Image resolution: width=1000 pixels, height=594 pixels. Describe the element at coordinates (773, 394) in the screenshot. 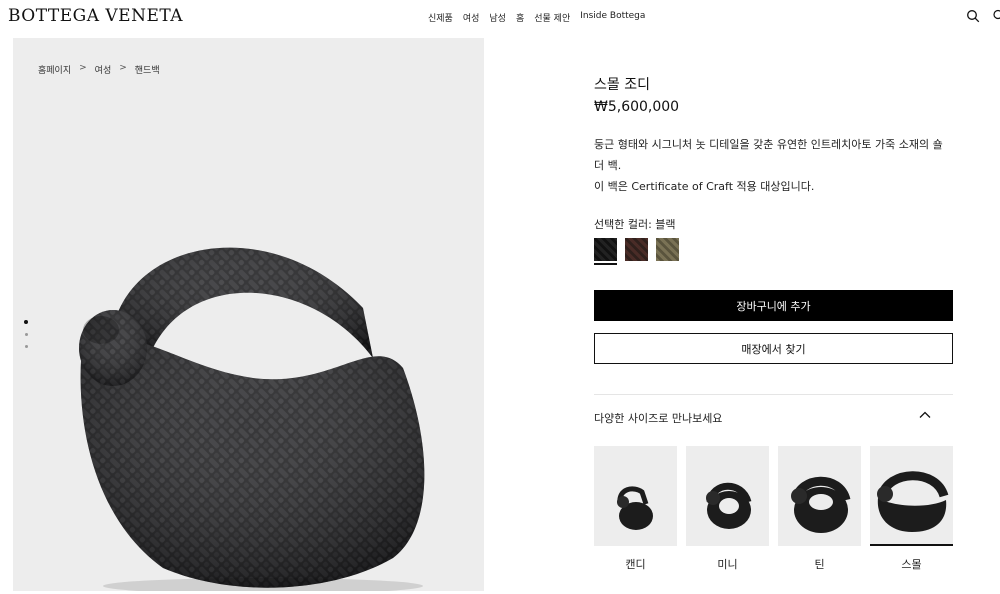

I see `divider` at that location.